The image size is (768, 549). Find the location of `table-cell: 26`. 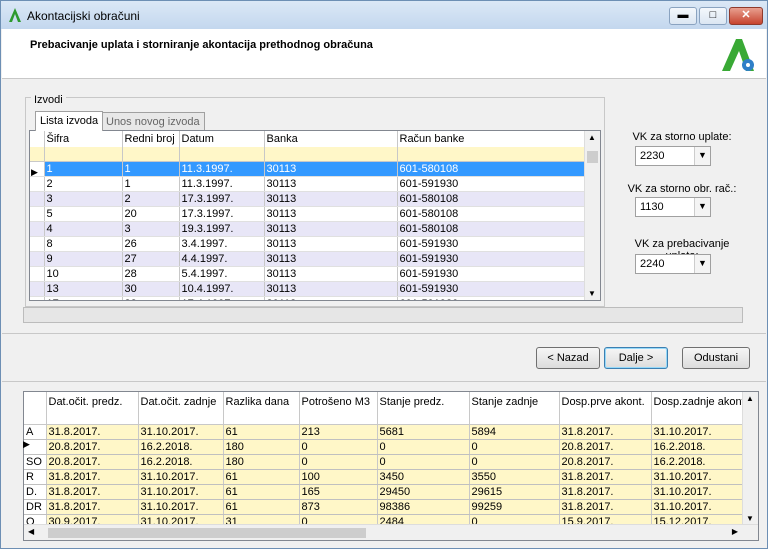

table-cell: 26 is located at coordinates (151, 244).